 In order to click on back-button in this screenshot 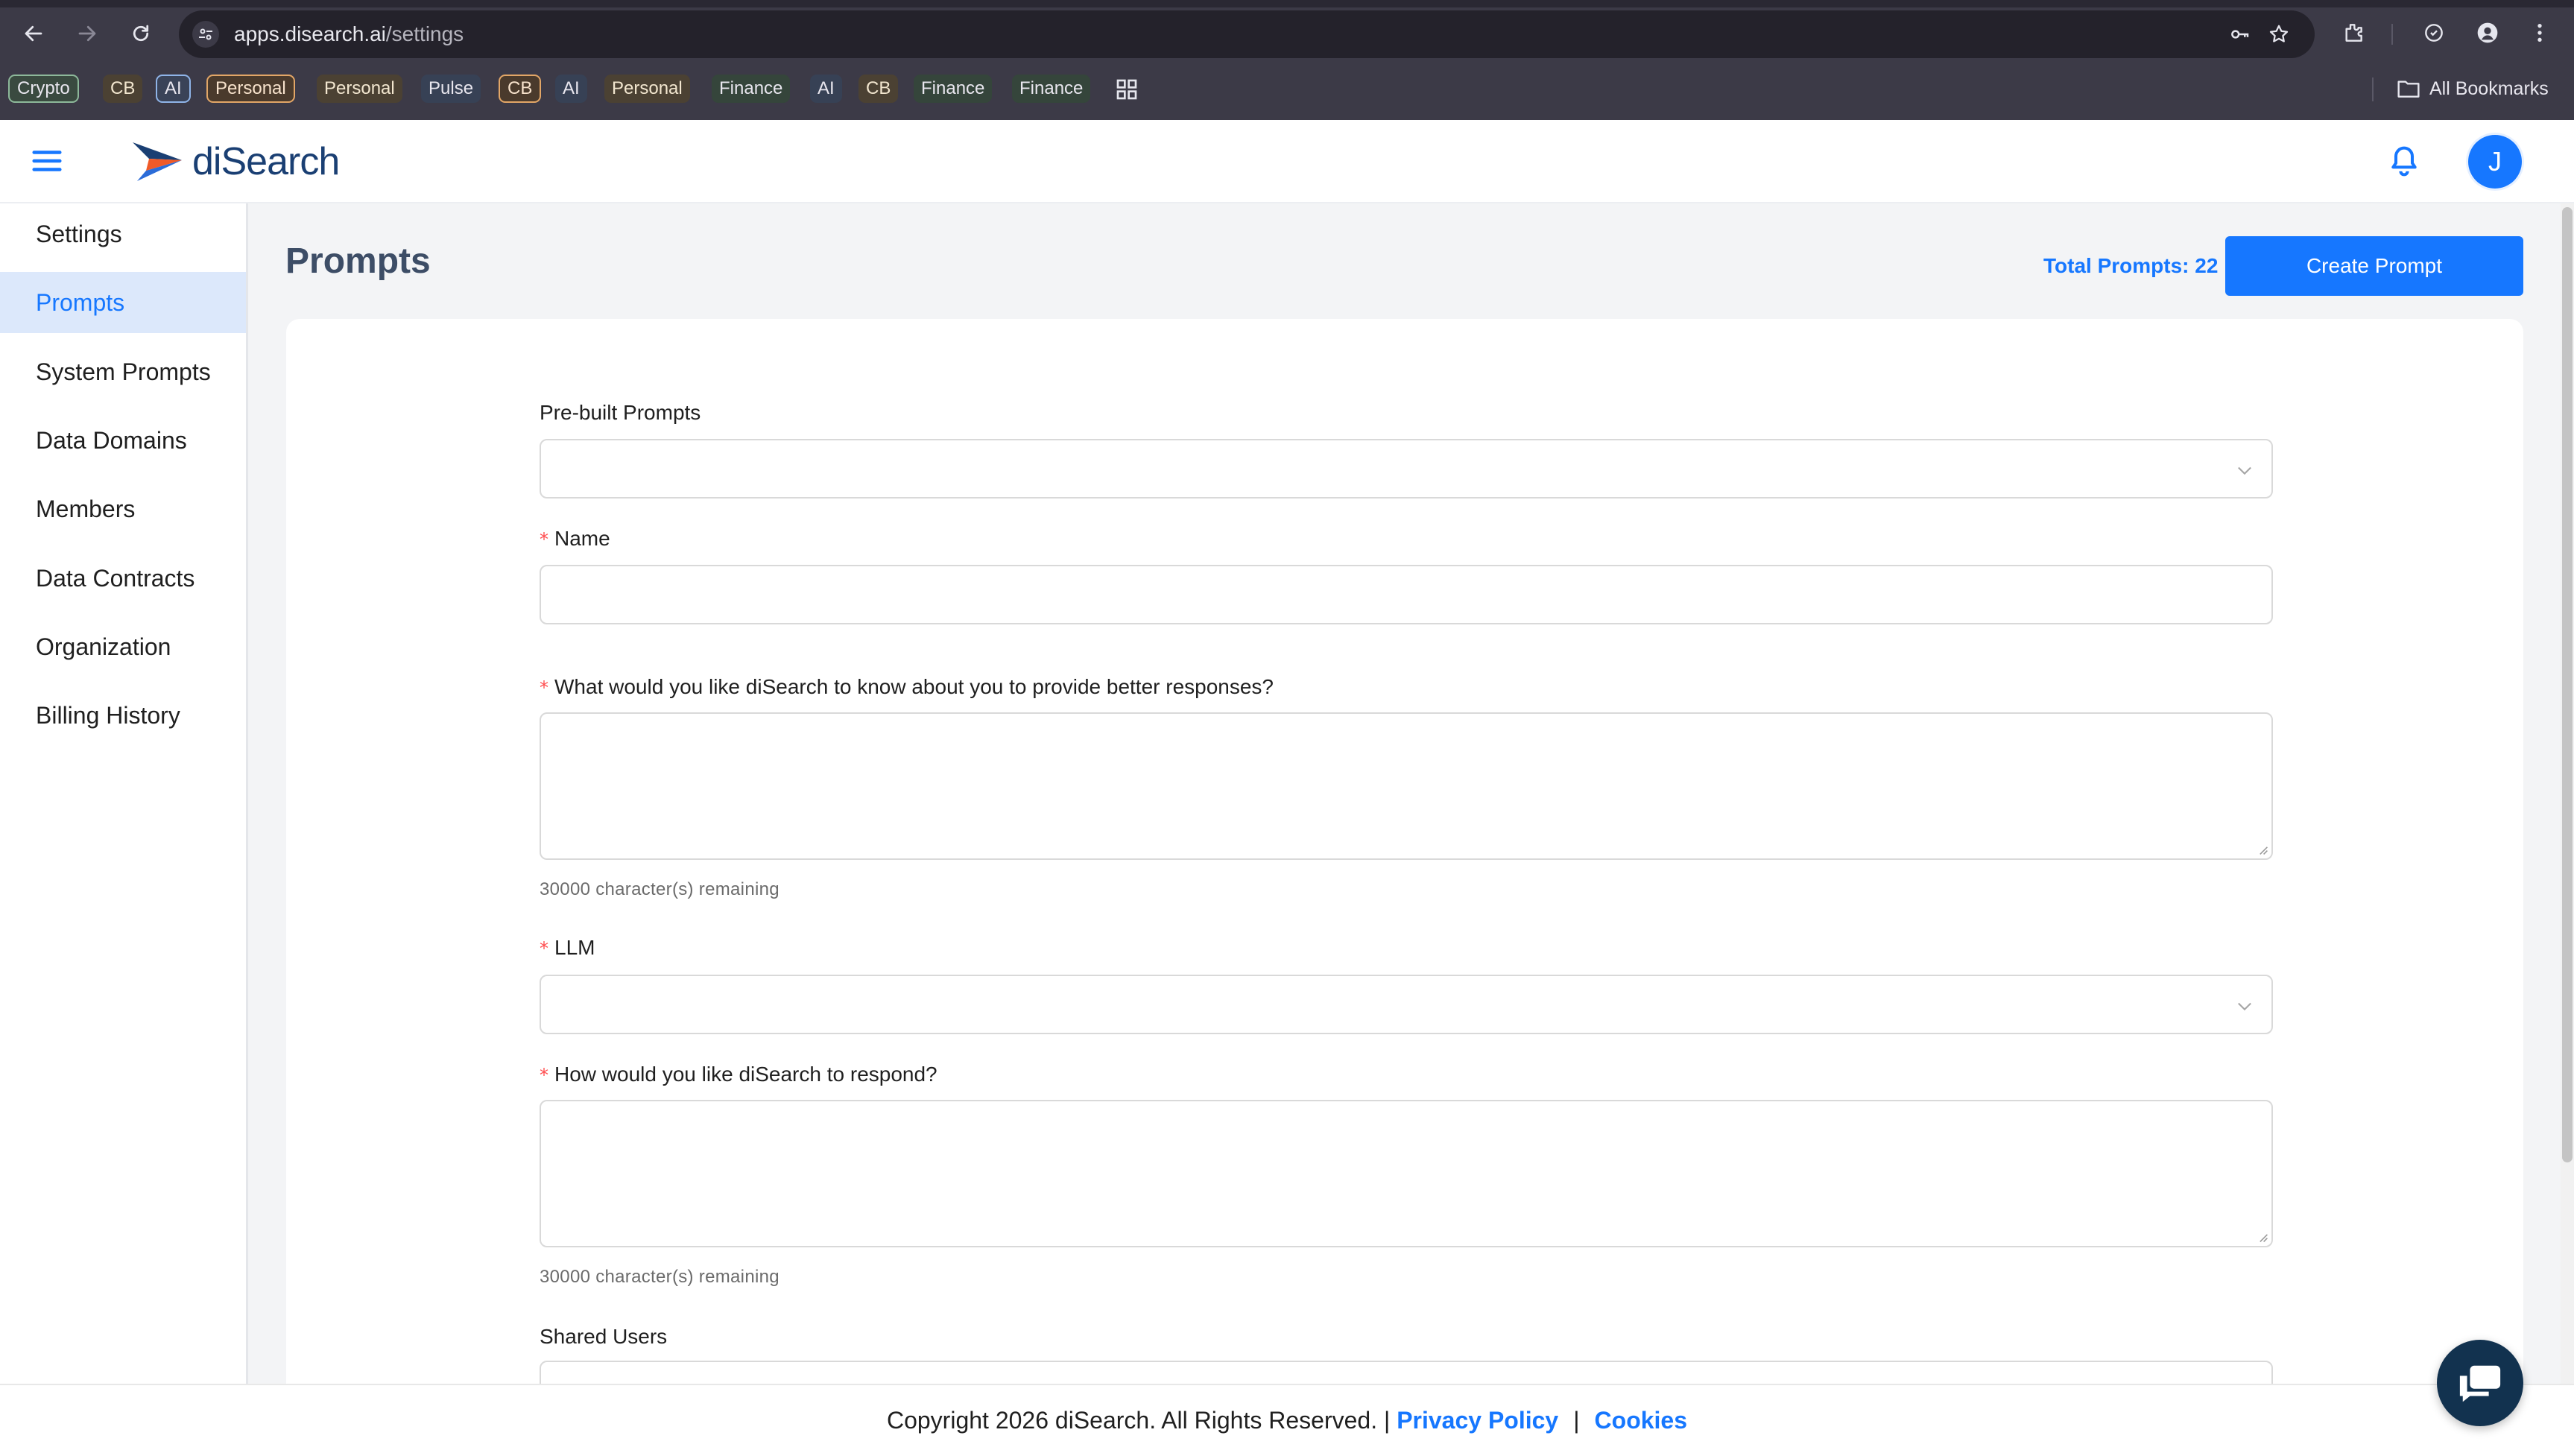, I will do `click(33, 33)`.